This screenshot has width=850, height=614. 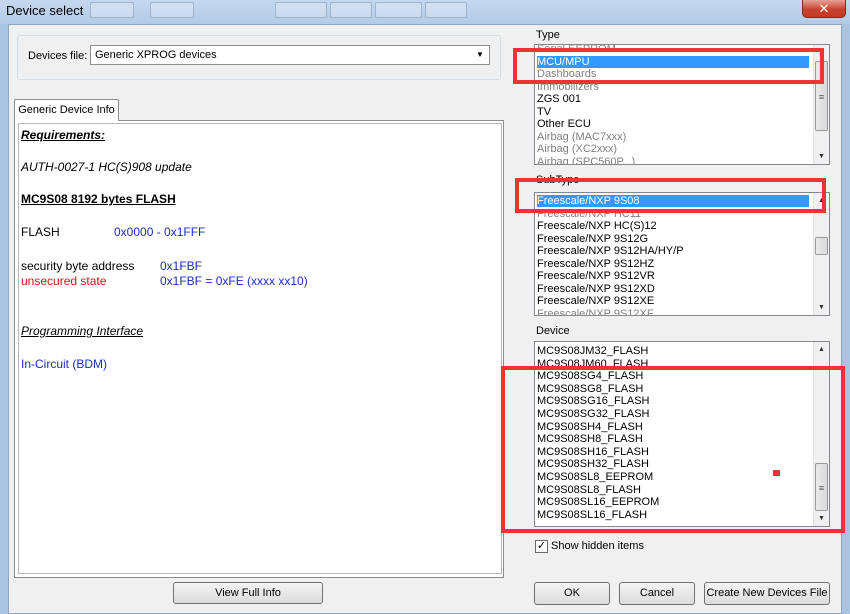 I want to click on tab-generic-device-info: Generic Device Info, so click(x=66, y=110).